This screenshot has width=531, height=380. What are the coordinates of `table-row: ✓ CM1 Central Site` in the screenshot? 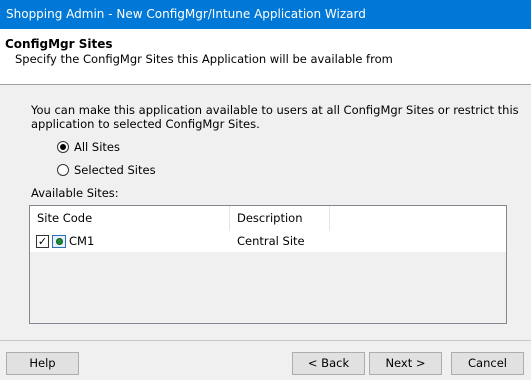 It's located at (268, 241).